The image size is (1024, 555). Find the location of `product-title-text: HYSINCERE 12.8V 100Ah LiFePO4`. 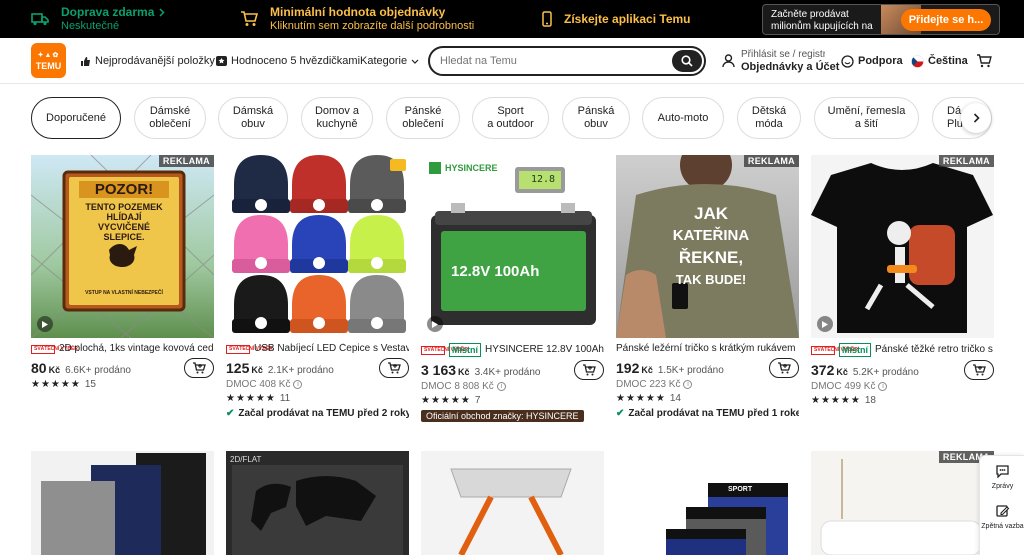

product-title-text: HYSINCERE 12.8V 100Ah LiFePO4 is located at coordinates (544, 349).